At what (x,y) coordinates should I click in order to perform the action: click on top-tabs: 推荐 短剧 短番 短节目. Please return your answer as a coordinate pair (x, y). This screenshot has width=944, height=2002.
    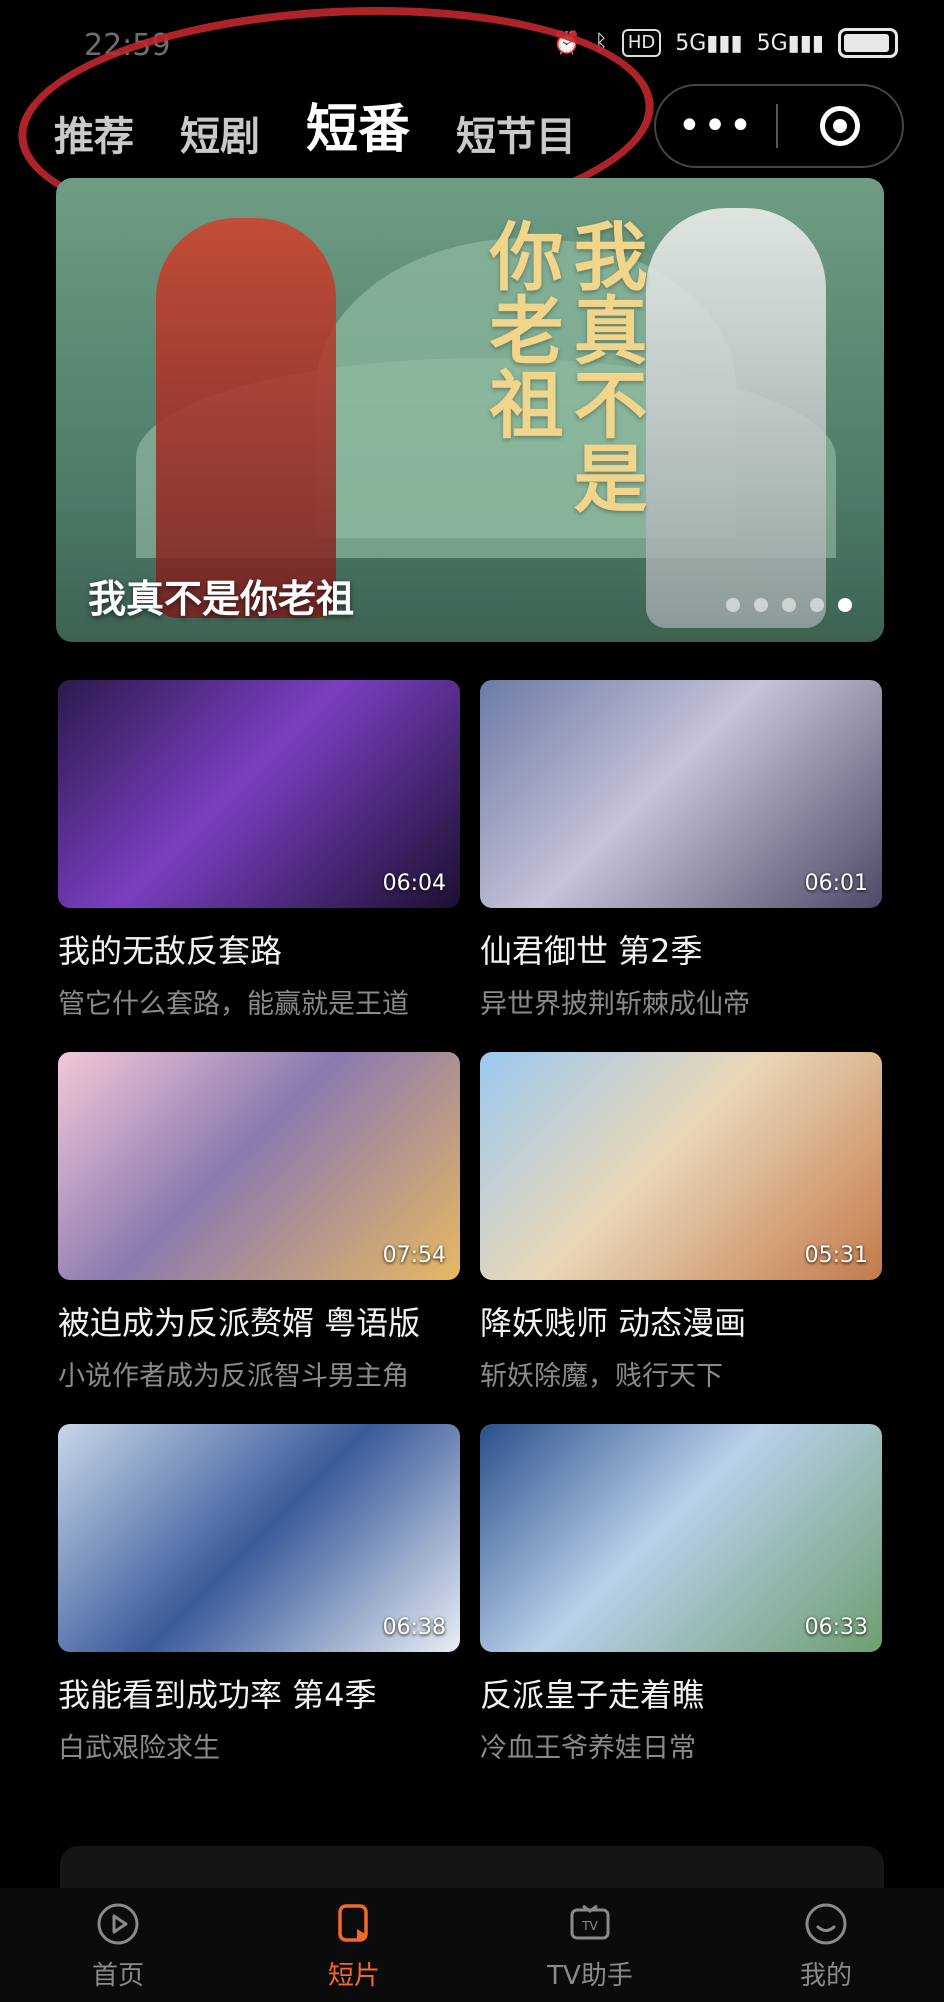
    Looking at the image, I should click on (315, 127).